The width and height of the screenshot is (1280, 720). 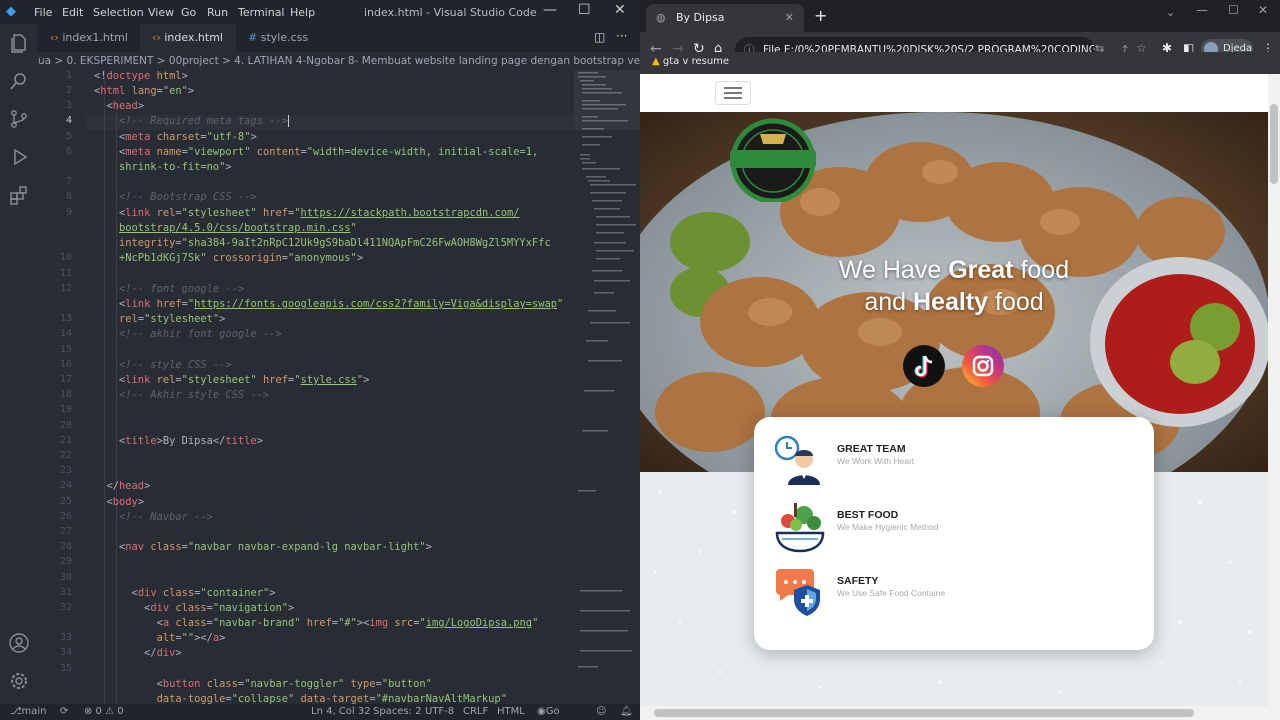 I want to click on hero-line-2: and Healty food, so click(x=954, y=302).